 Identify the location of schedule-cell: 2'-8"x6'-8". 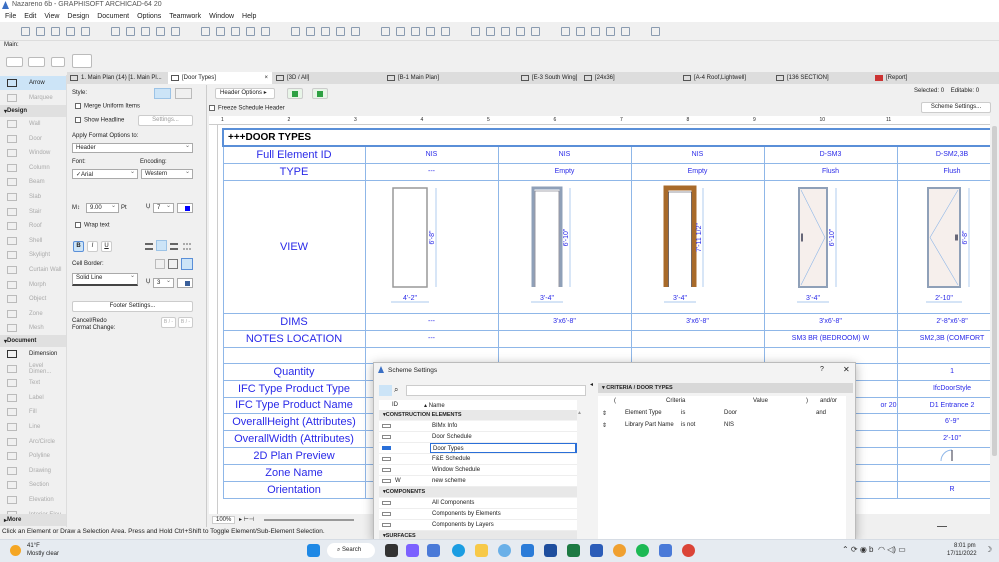
(943, 321).